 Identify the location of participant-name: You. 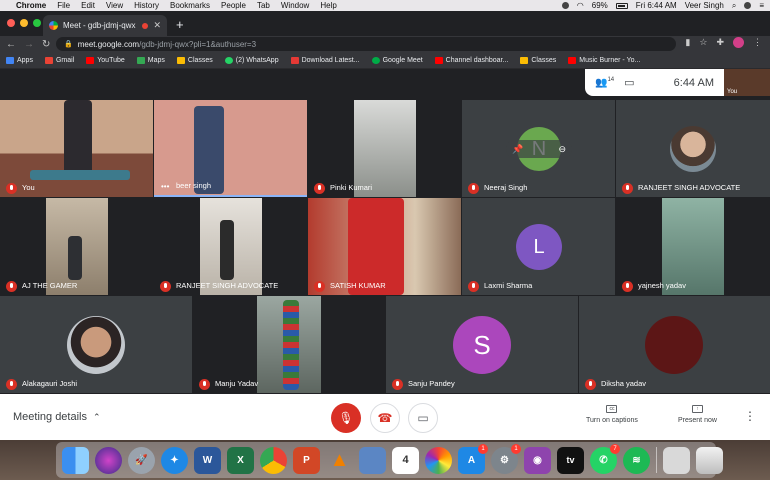
(28, 187).